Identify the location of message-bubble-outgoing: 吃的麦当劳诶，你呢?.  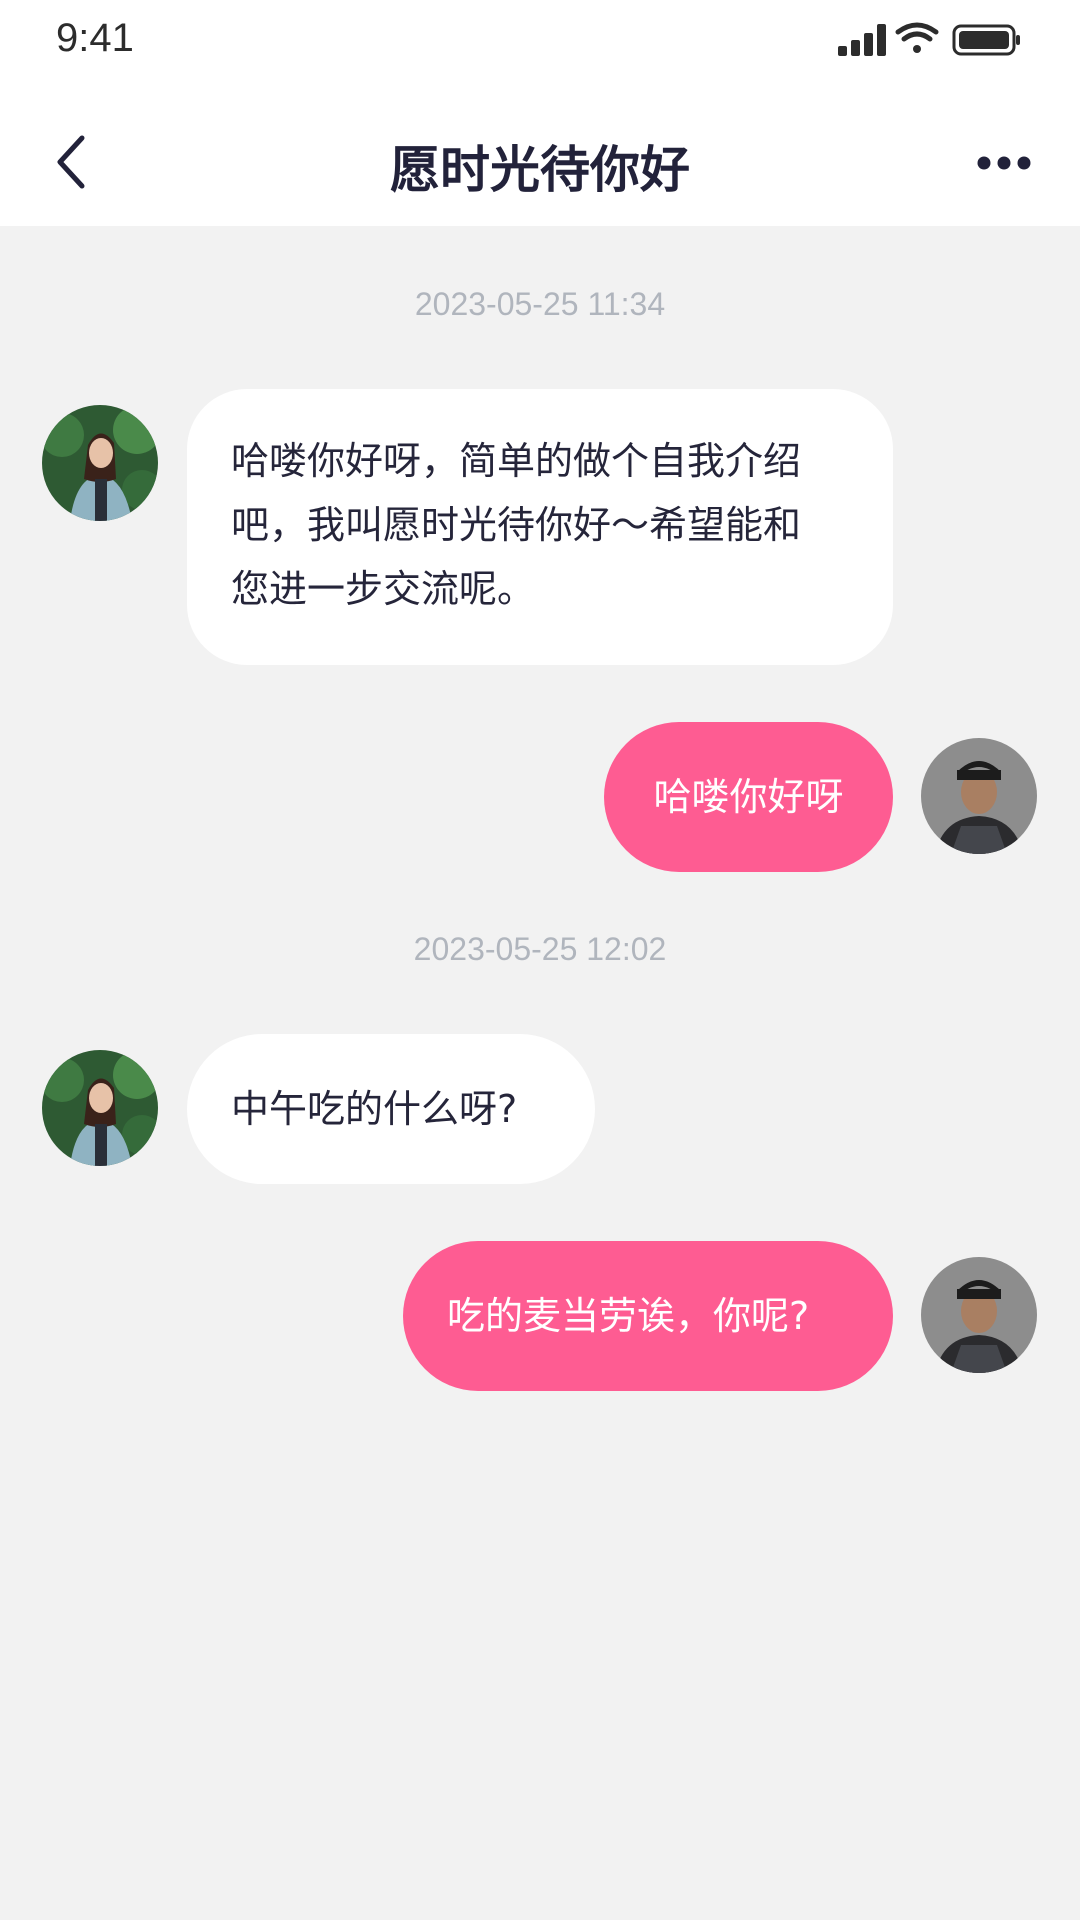
(648, 1316).